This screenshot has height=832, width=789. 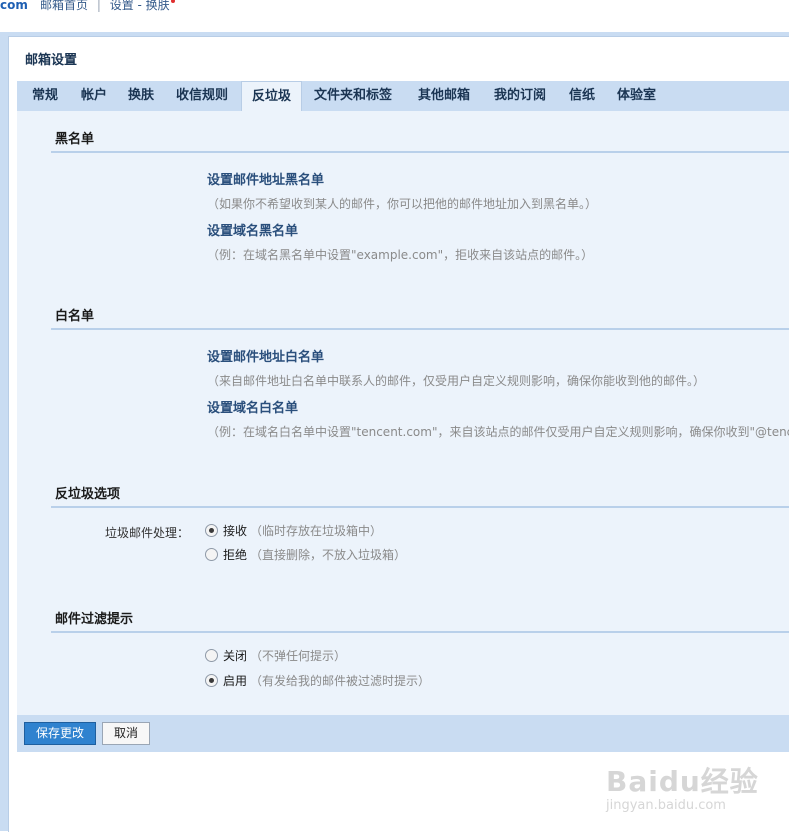 I want to click on button-bar: 保存更改 取消, so click(x=403, y=733).